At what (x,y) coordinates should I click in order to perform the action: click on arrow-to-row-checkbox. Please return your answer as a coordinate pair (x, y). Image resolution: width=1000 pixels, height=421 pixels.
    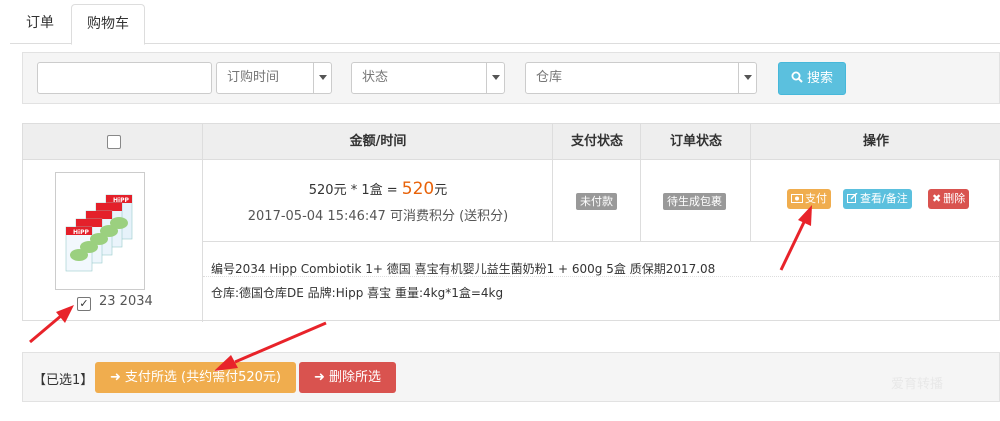
    Looking at the image, I should click on (51, 324).